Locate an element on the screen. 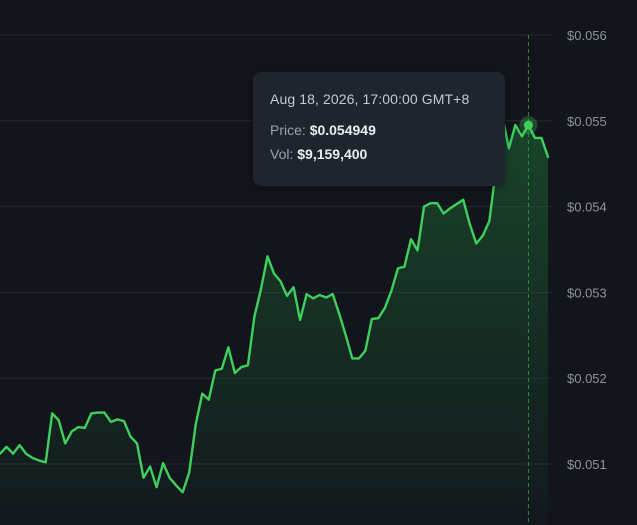 This screenshot has width=637, height=525. tooltip-date: Aug 18, 2026, 17:00:00 GMT+8 is located at coordinates (370, 99).